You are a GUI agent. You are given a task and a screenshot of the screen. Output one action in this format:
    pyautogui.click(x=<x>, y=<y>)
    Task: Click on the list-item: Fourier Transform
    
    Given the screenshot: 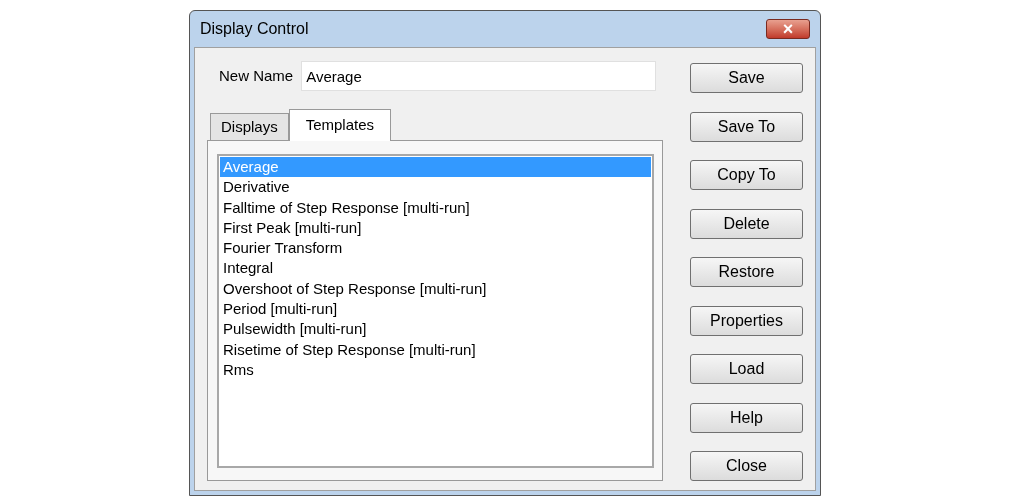 What is the action you would take?
    pyautogui.click(x=435, y=248)
    